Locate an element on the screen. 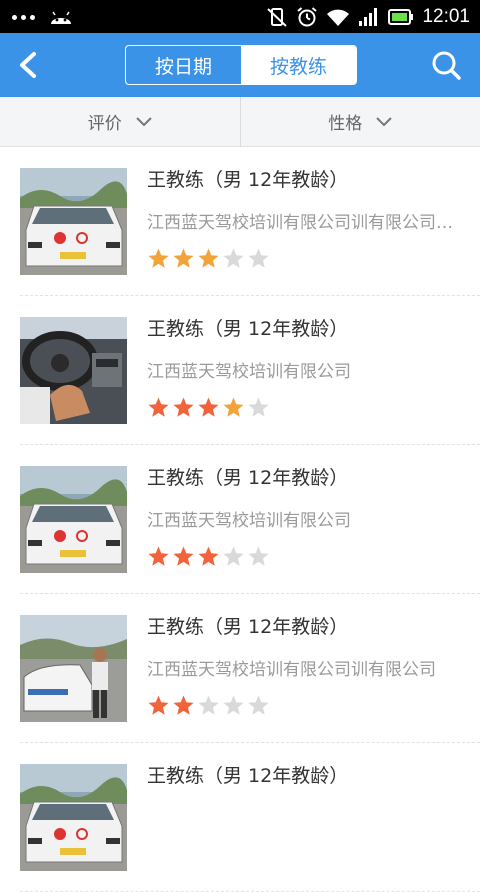 This screenshot has width=480, height=892. coach-info: 王教练（男 12年教龄） 江西蓝天驾校培训有限公司训有限公司训有限公司 is located at coordinates (302, 217).